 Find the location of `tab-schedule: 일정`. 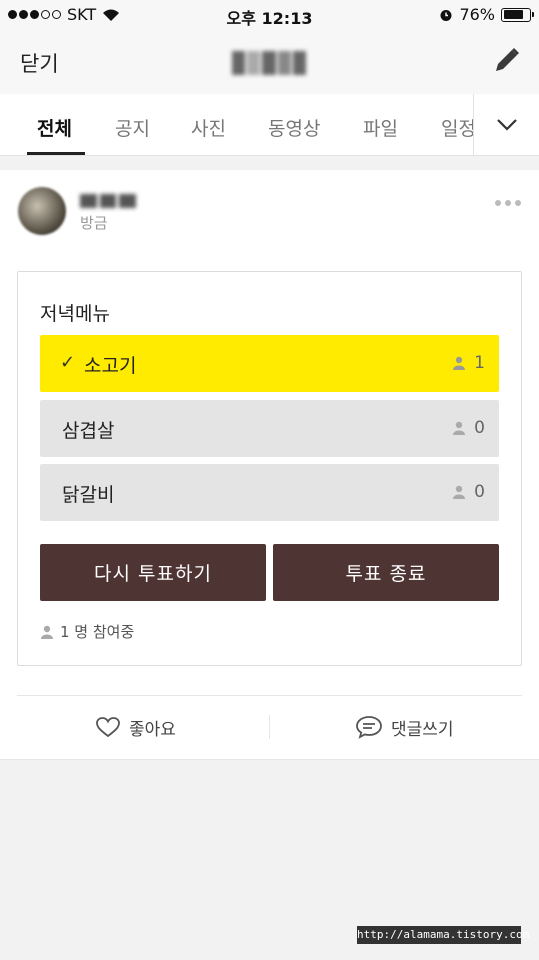

tab-schedule: 일정 is located at coordinates (458, 127).